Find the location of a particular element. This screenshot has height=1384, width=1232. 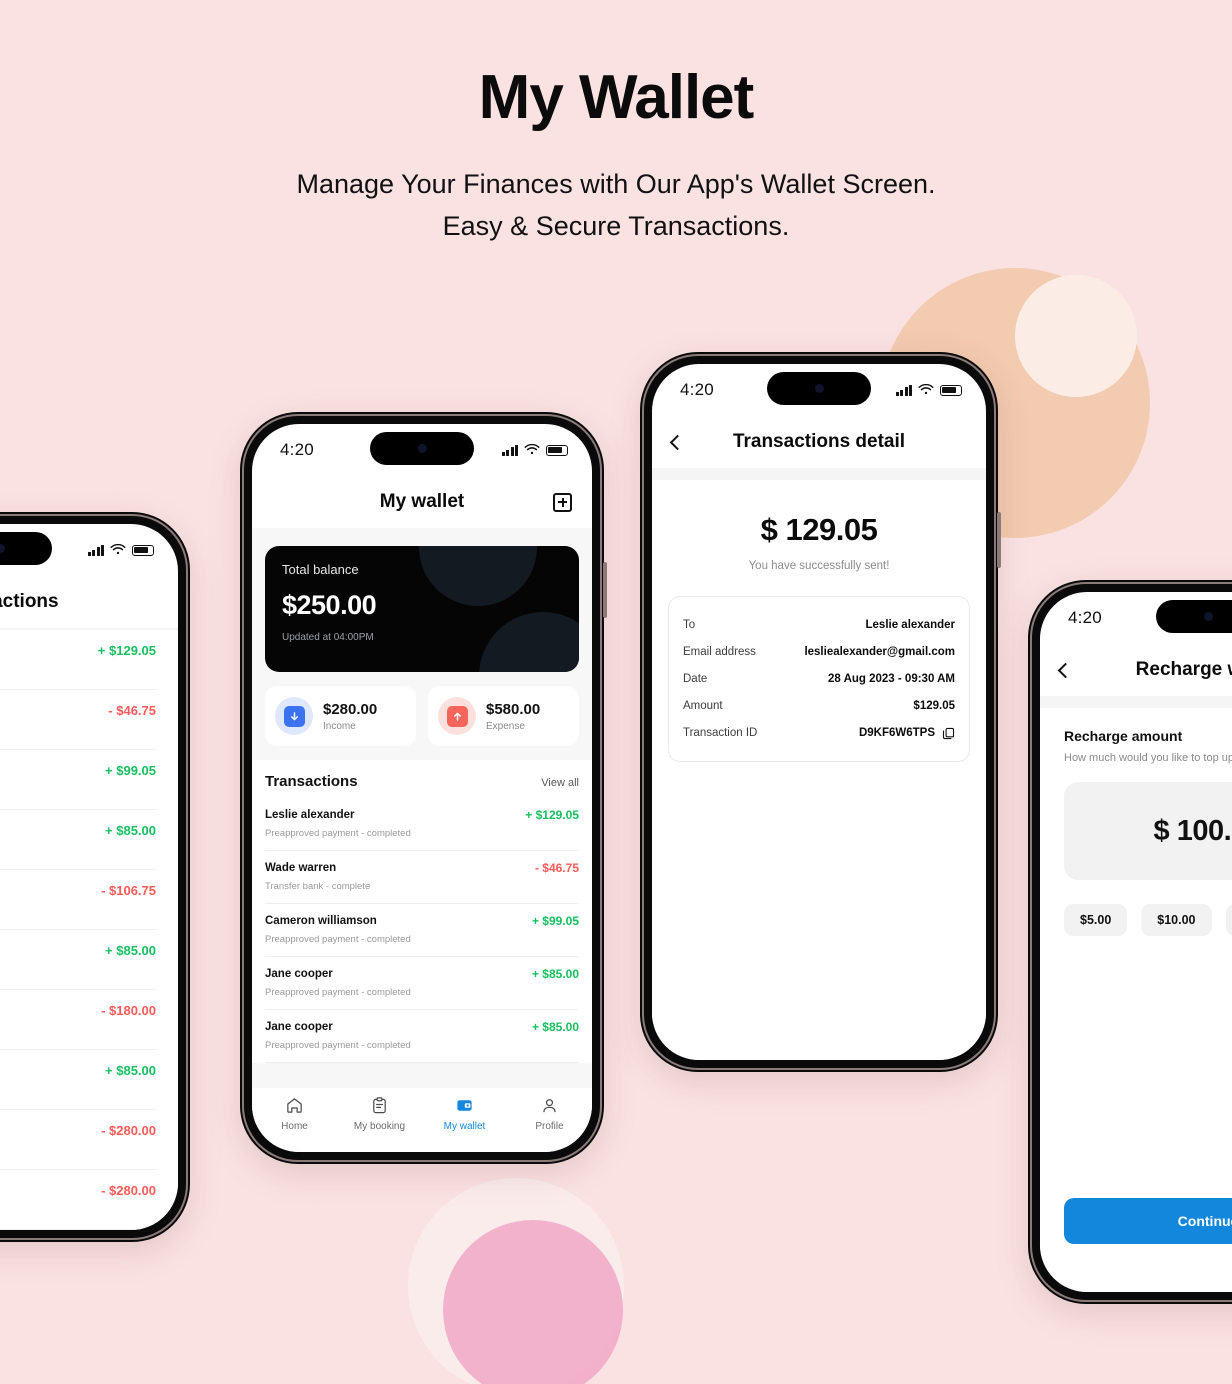

detail-value-wrap: D9KF6W6TPS is located at coordinates (907, 733).